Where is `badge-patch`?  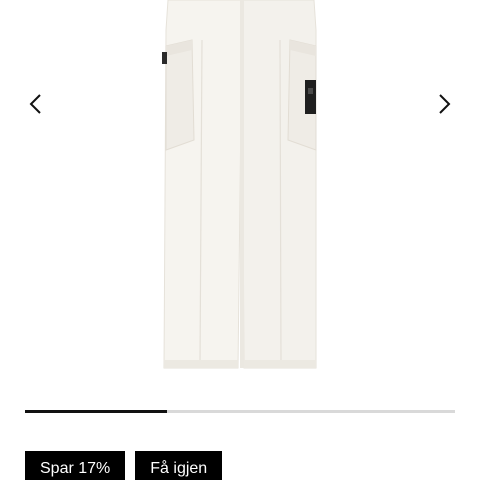
badge-patch is located at coordinates (310, 97).